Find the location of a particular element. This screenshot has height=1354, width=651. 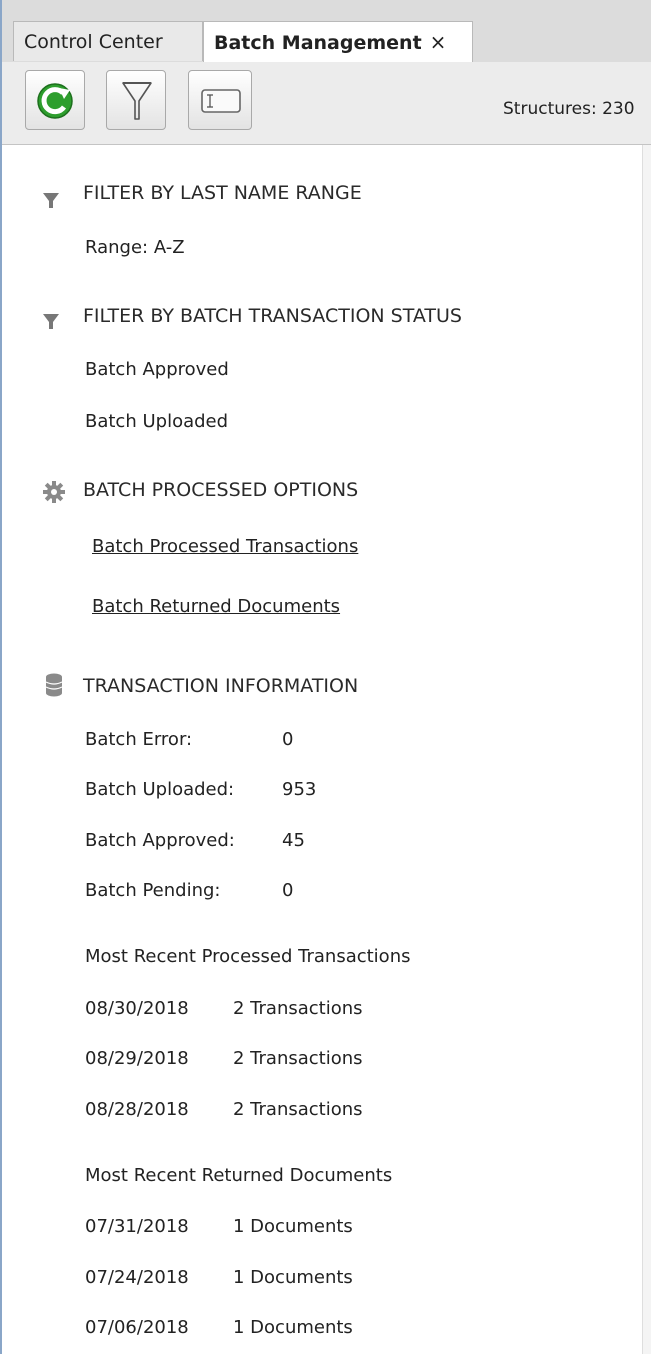

tab-bar: Control Center Batch Management × is located at coordinates (326, 31).